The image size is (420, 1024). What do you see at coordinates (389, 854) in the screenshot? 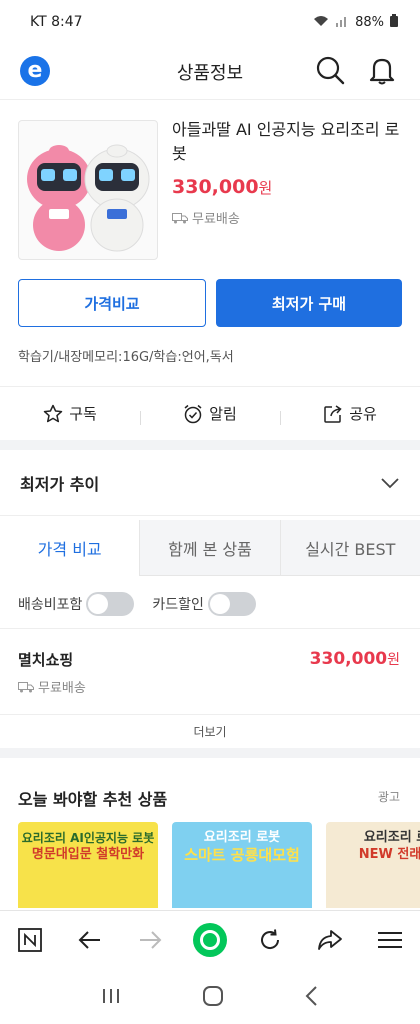
I see `recommend-card-line2: NEW 전래동` at bounding box center [389, 854].